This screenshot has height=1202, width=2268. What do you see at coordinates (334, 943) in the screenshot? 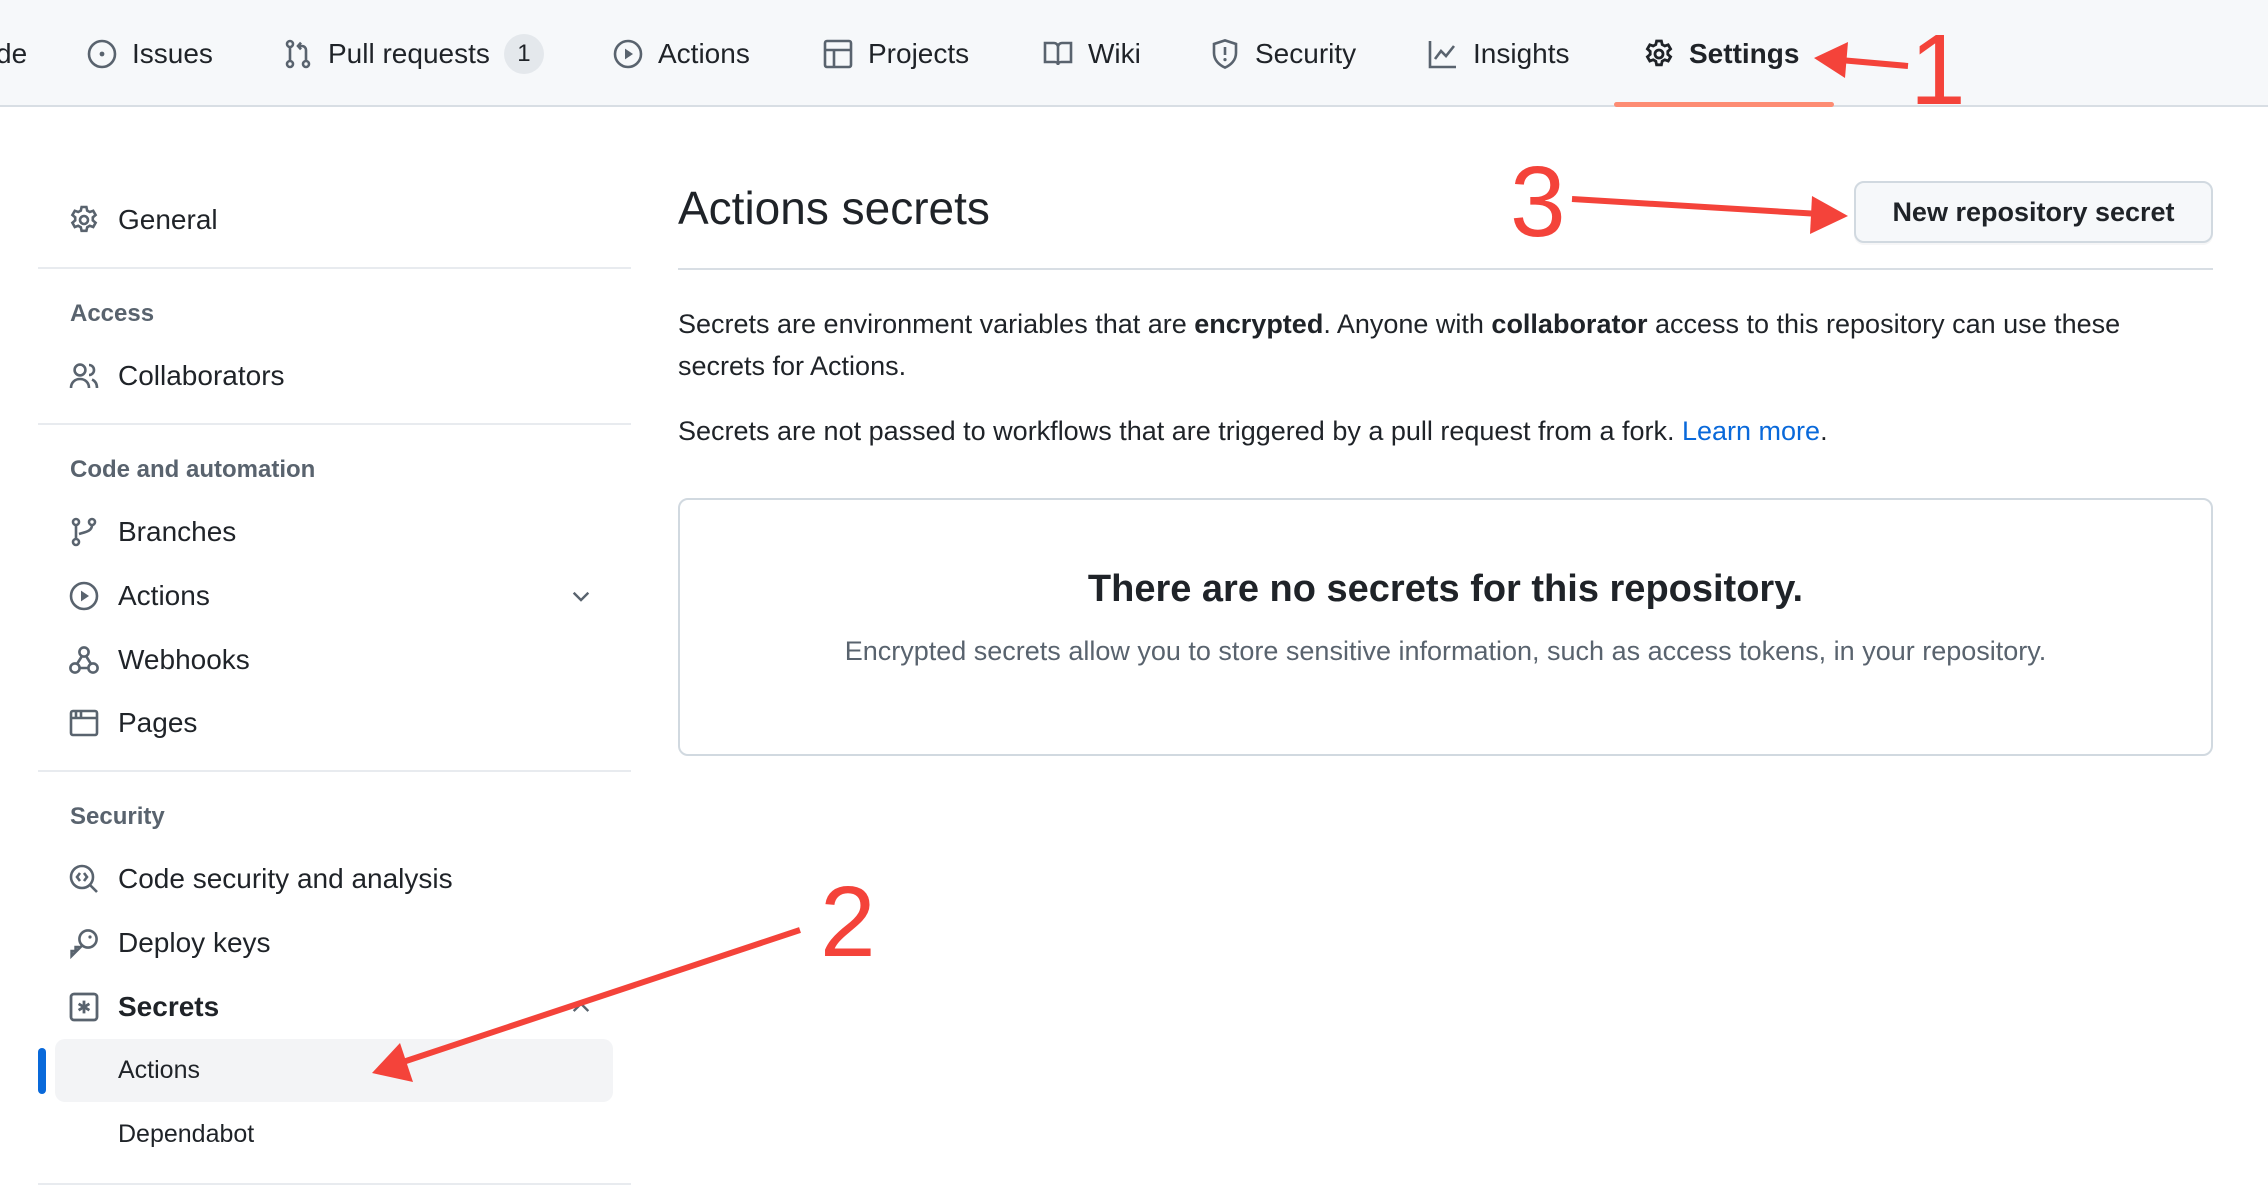
I see `sidebar-item-deploy-keys: Deploy keys` at bounding box center [334, 943].